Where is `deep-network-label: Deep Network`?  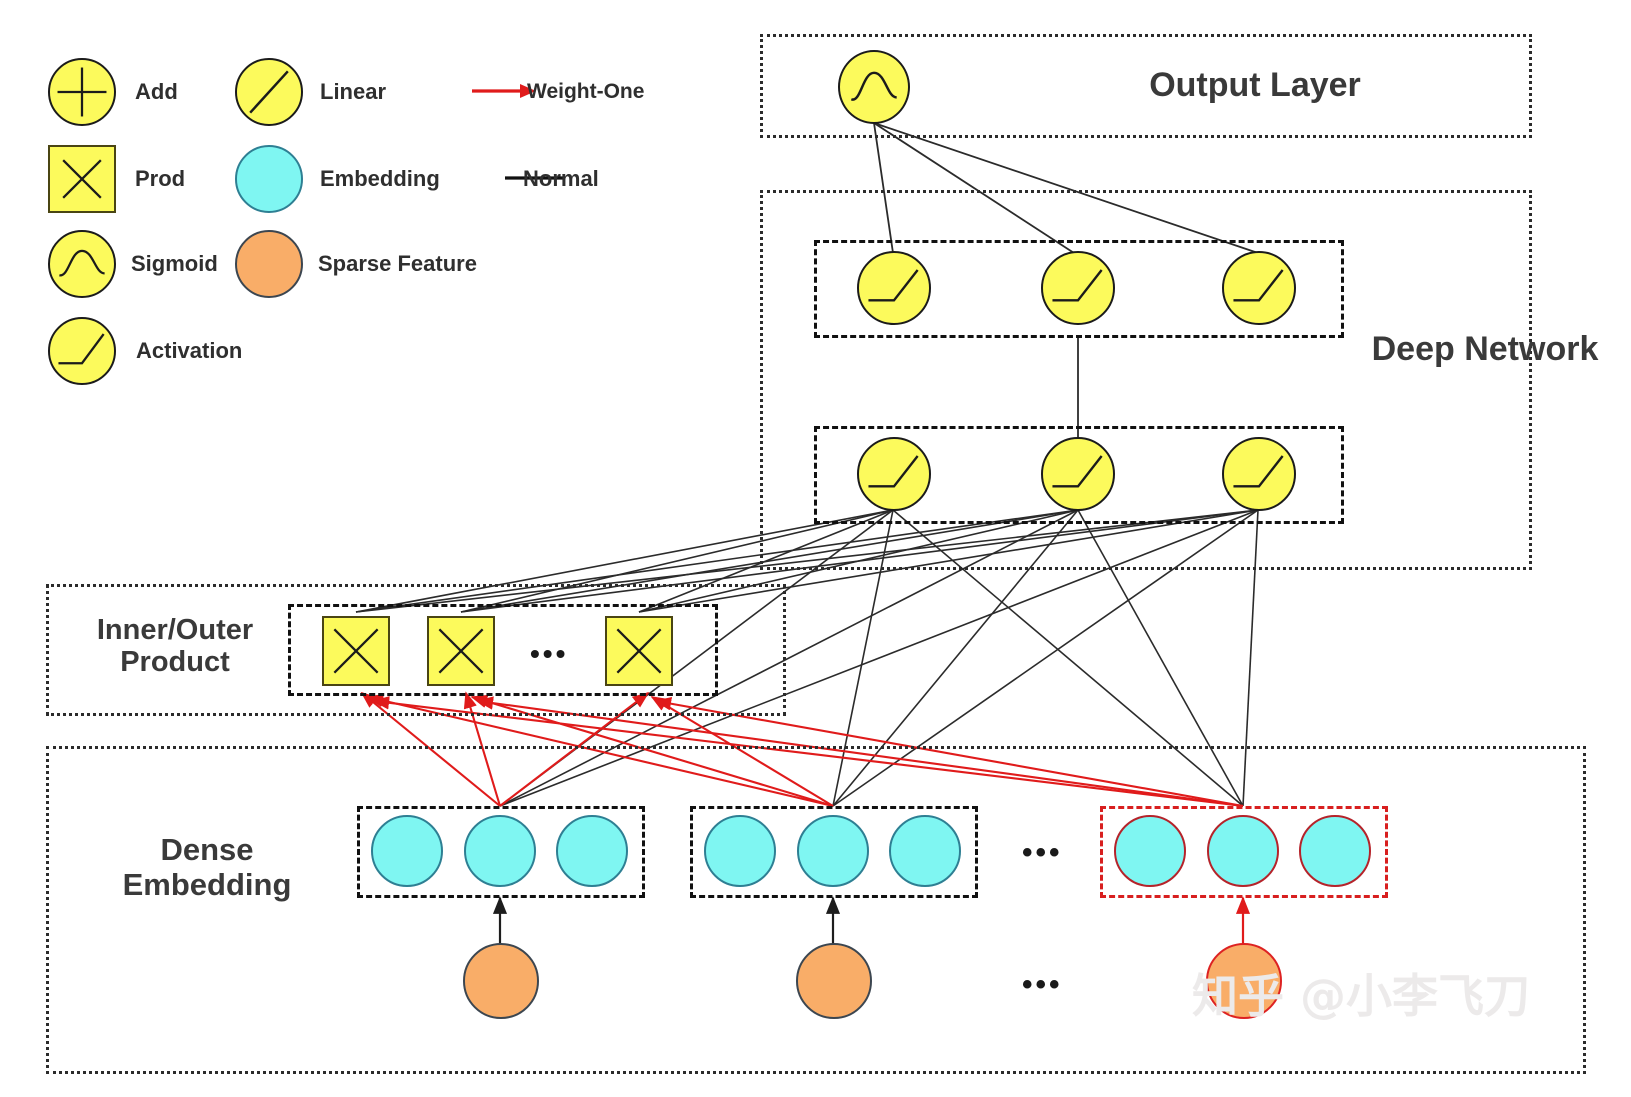
deep-network-label: Deep Network is located at coordinates (1485, 349).